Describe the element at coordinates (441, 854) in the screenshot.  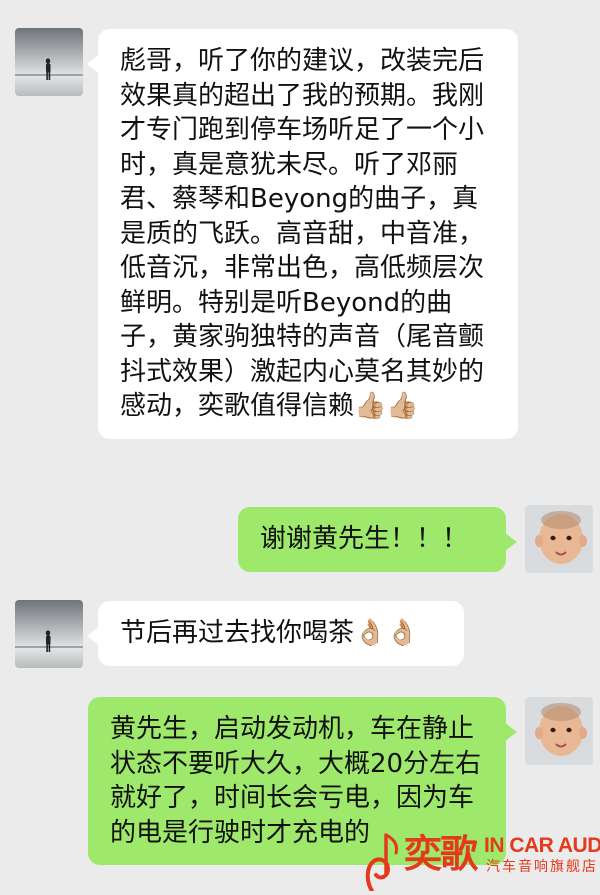
I see `brand-name: 奕歌` at that location.